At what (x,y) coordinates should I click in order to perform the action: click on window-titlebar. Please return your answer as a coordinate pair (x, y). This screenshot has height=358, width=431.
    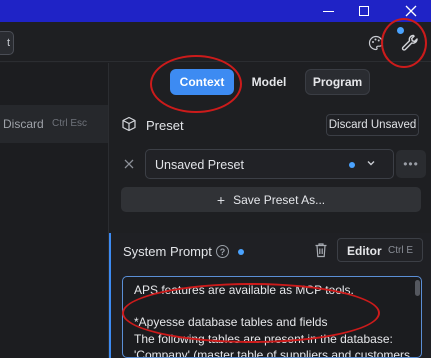
    Looking at the image, I should click on (215, 11).